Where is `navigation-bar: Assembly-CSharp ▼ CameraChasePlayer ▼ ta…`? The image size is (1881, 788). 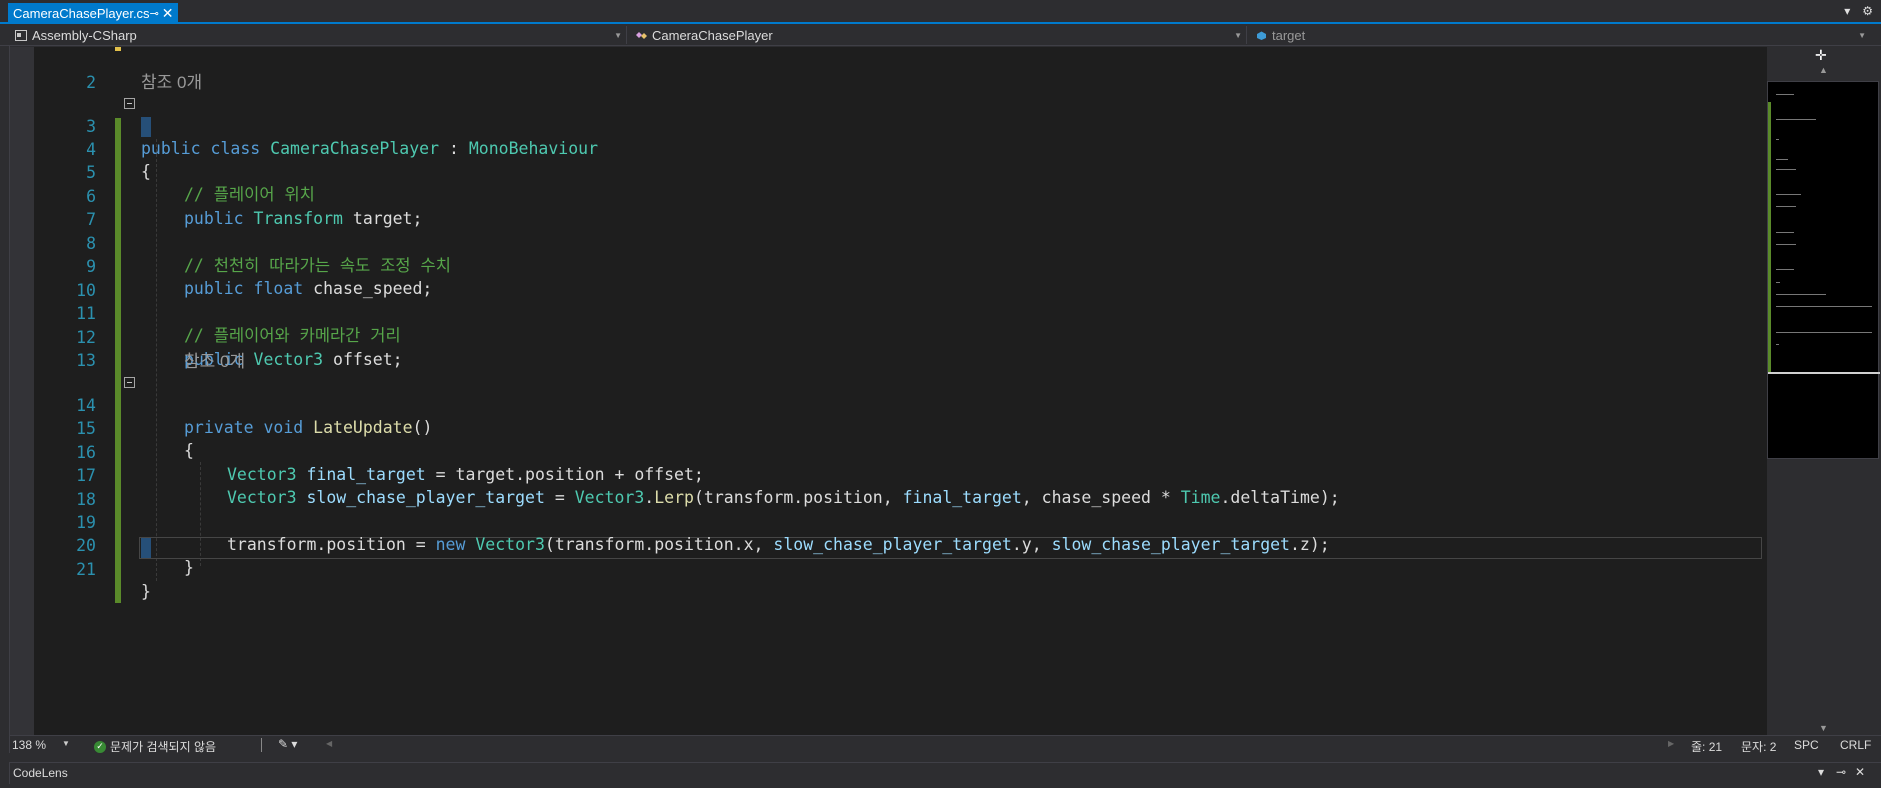 navigation-bar: Assembly-CSharp ▼ CameraChasePlayer ▼ ta… is located at coordinates (940, 35).